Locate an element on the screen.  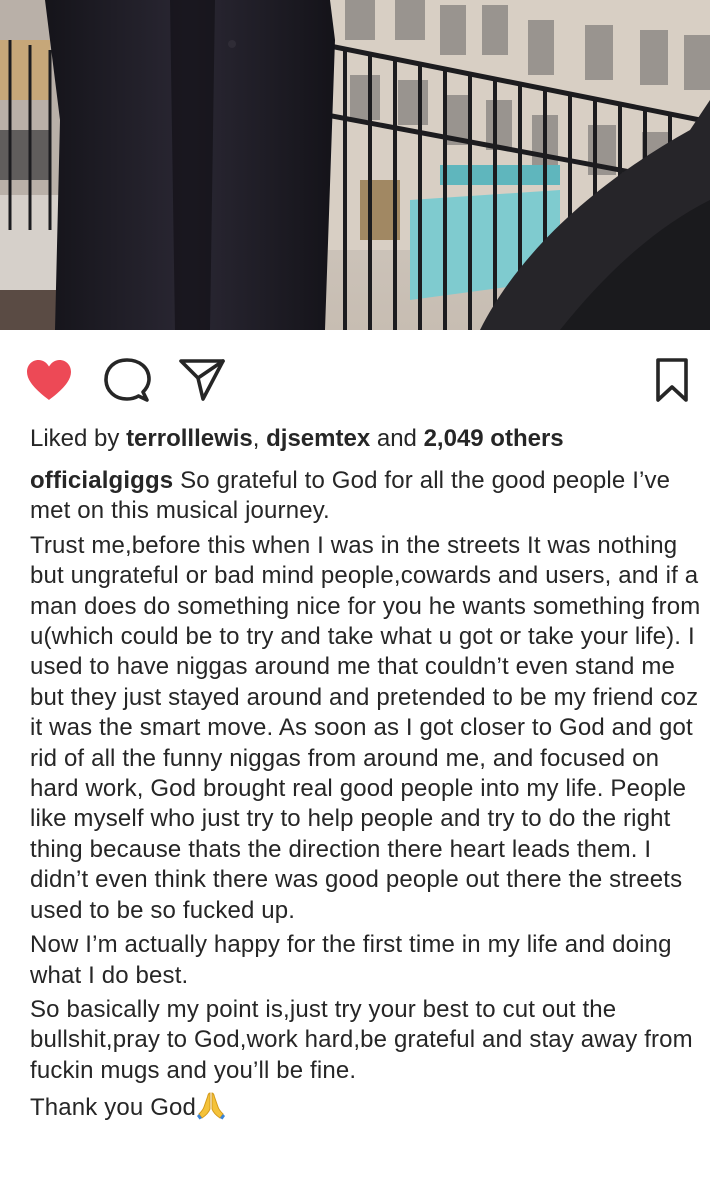
paper-plane-icon is located at coordinates (202, 380).